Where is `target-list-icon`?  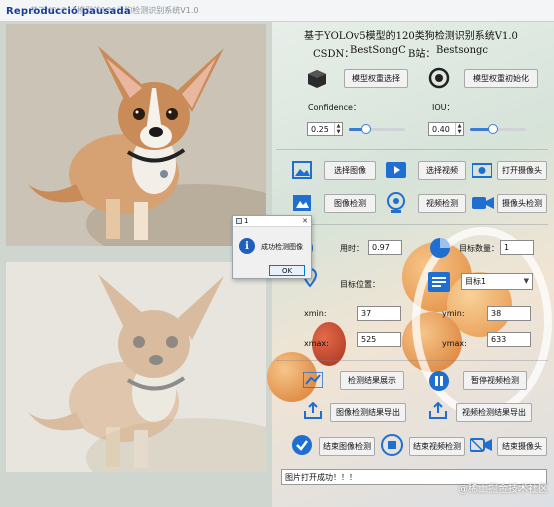 target-list-icon is located at coordinates (439, 282).